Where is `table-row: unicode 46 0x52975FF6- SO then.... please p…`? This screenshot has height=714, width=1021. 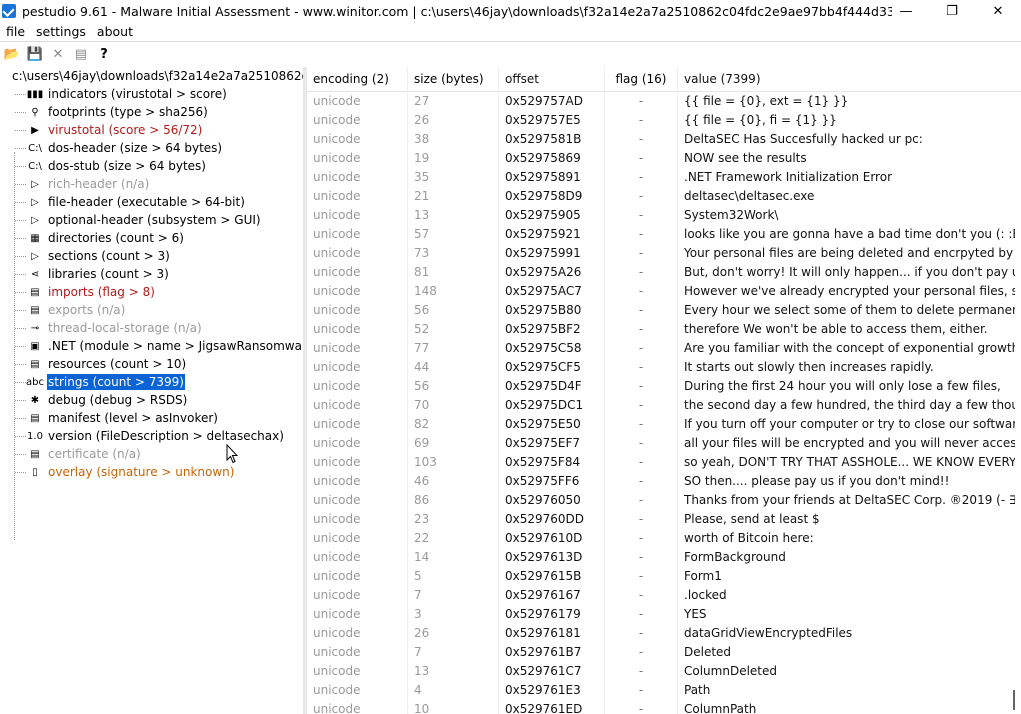 table-row: unicode 46 0x52975FF6- SO then.... please p… is located at coordinates (664, 481).